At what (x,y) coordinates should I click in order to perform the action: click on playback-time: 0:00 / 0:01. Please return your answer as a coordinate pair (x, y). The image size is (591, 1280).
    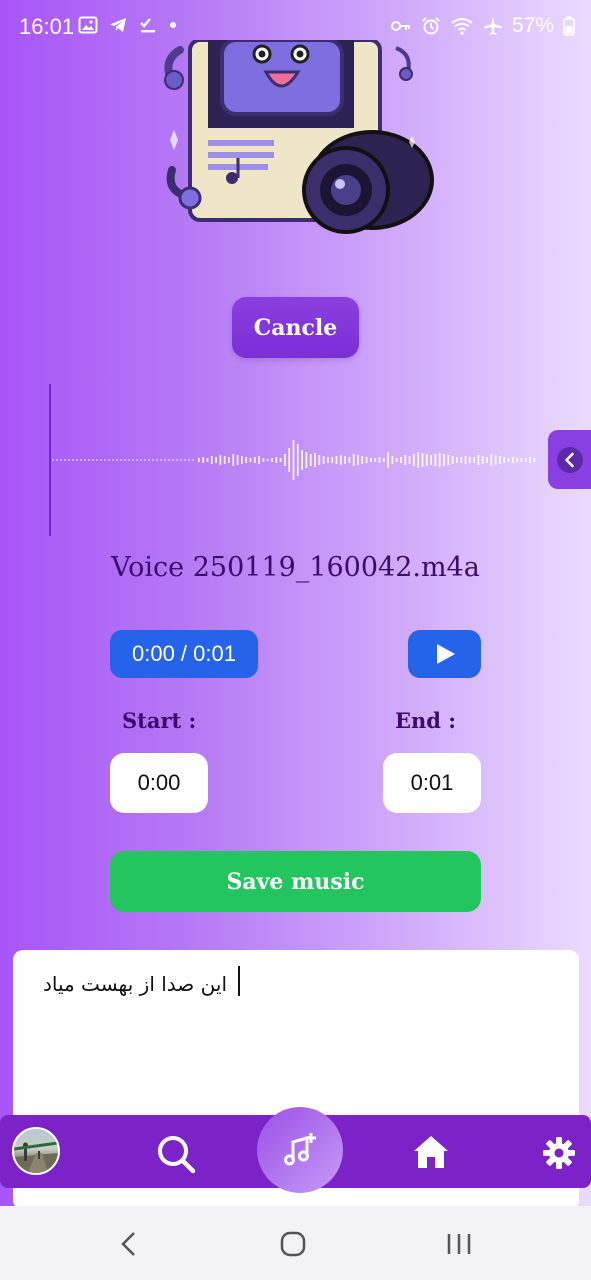
    Looking at the image, I should click on (184, 654).